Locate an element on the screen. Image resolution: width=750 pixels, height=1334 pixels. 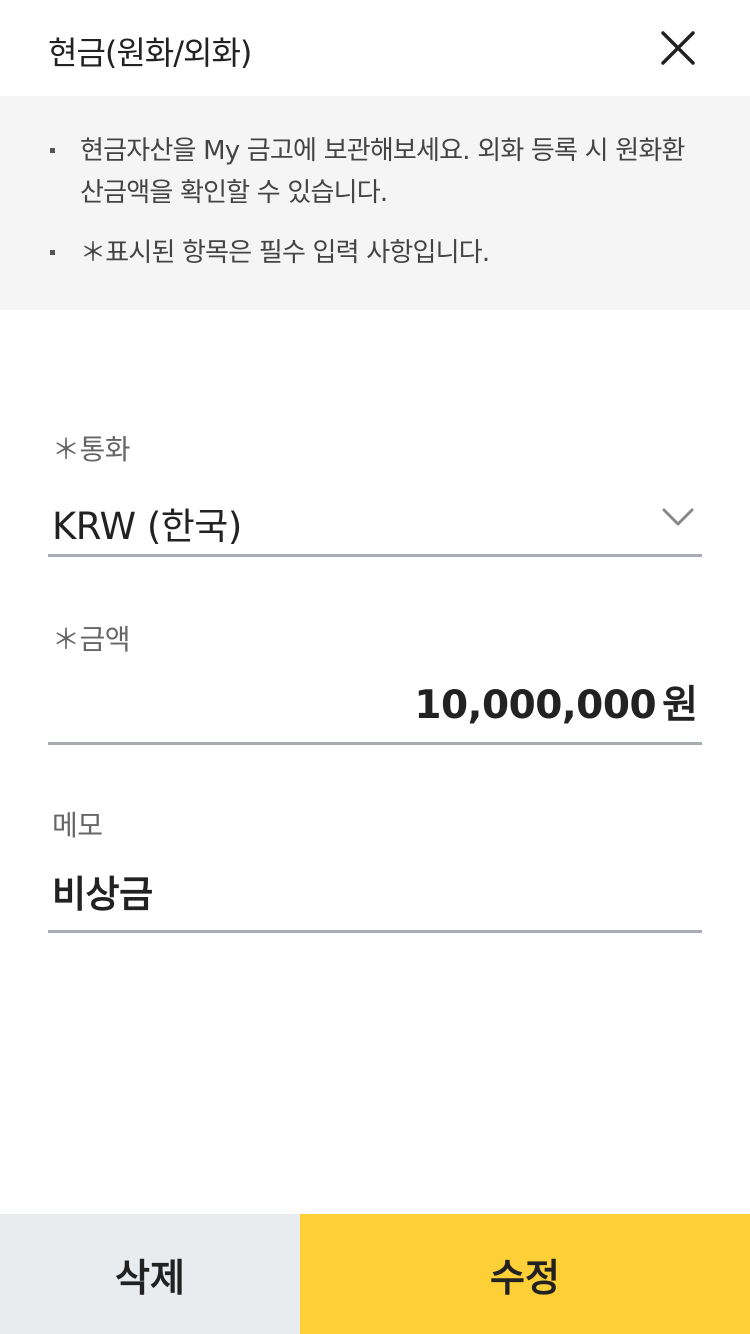
amount-unit: 원 is located at coordinates (680, 705).